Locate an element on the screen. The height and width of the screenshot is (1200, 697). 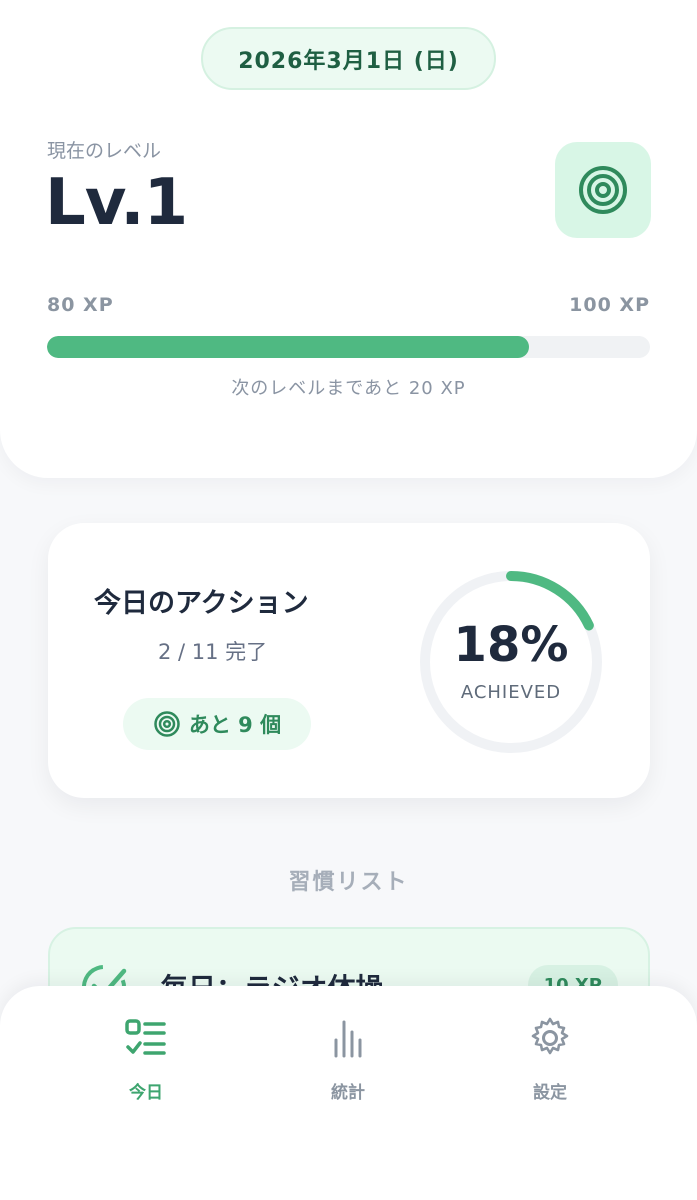
level-label: 現在のレベル is located at coordinates (104, 151).